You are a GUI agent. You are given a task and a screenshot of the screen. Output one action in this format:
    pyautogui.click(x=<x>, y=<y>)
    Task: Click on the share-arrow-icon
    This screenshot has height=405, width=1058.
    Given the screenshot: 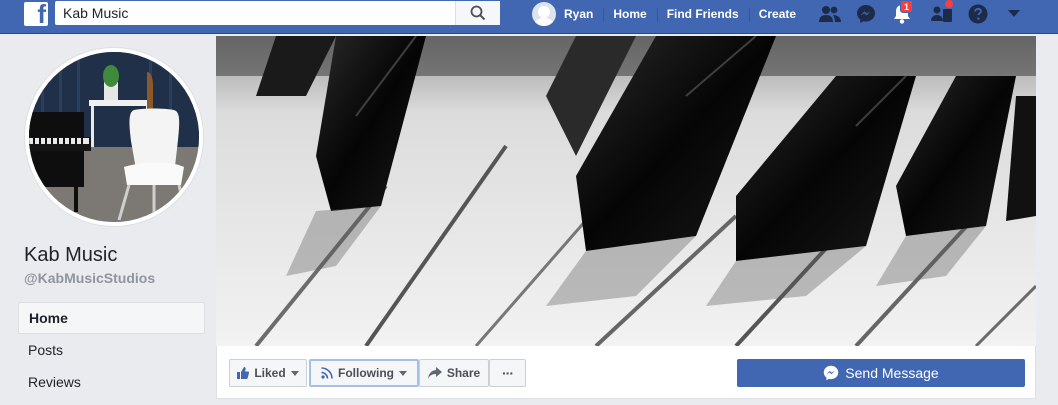 What is the action you would take?
    pyautogui.click(x=434, y=373)
    